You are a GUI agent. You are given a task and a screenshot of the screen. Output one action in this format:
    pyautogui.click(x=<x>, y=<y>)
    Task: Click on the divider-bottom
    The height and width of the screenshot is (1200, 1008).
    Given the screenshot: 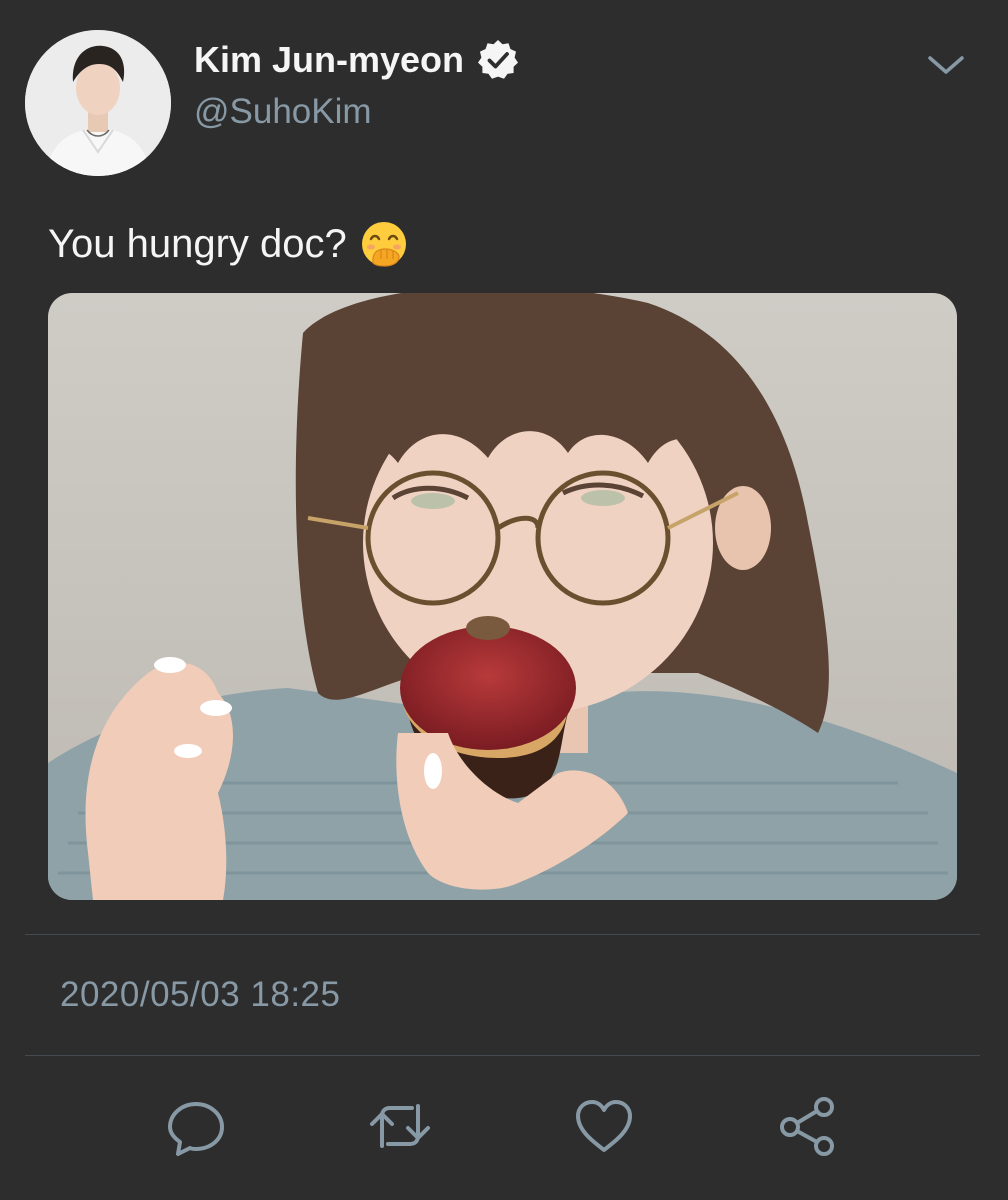 What is the action you would take?
    pyautogui.click(x=502, y=1055)
    